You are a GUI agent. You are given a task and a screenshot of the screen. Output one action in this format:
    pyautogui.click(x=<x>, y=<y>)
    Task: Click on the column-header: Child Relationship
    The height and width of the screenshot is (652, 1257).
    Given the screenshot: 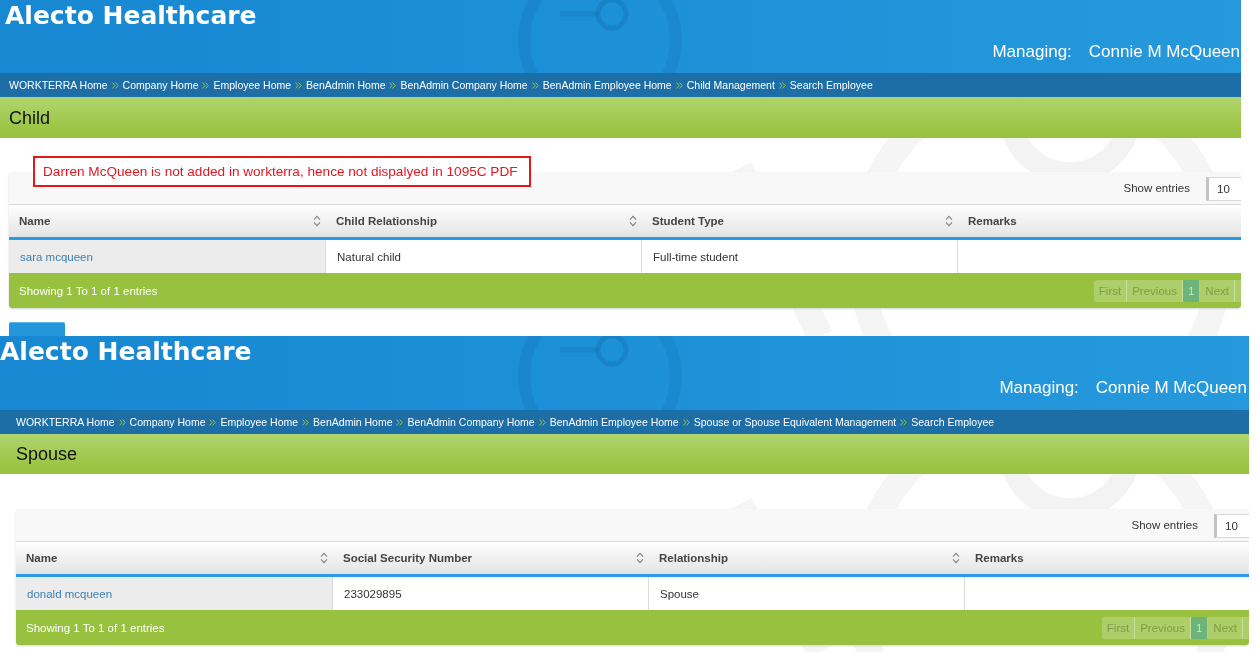 What is the action you would take?
    pyautogui.click(x=484, y=222)
    